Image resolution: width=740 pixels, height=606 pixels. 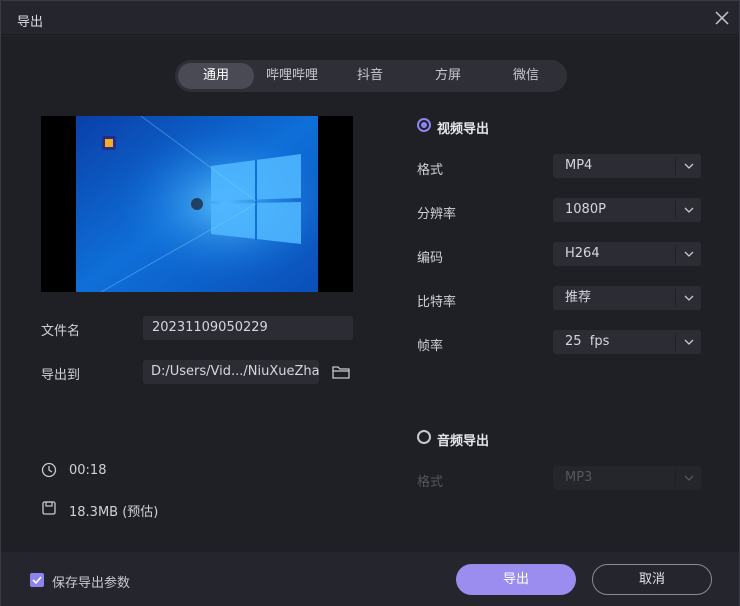 I want to click on dialog-footer: 保存导出参数 导出 取消, so click(x=370, y=579).